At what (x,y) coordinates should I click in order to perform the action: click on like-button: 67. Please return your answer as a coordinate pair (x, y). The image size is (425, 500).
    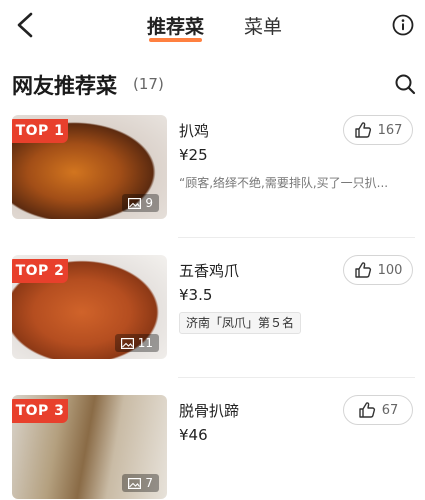
    Looking at the image, I should click on (378, 410).